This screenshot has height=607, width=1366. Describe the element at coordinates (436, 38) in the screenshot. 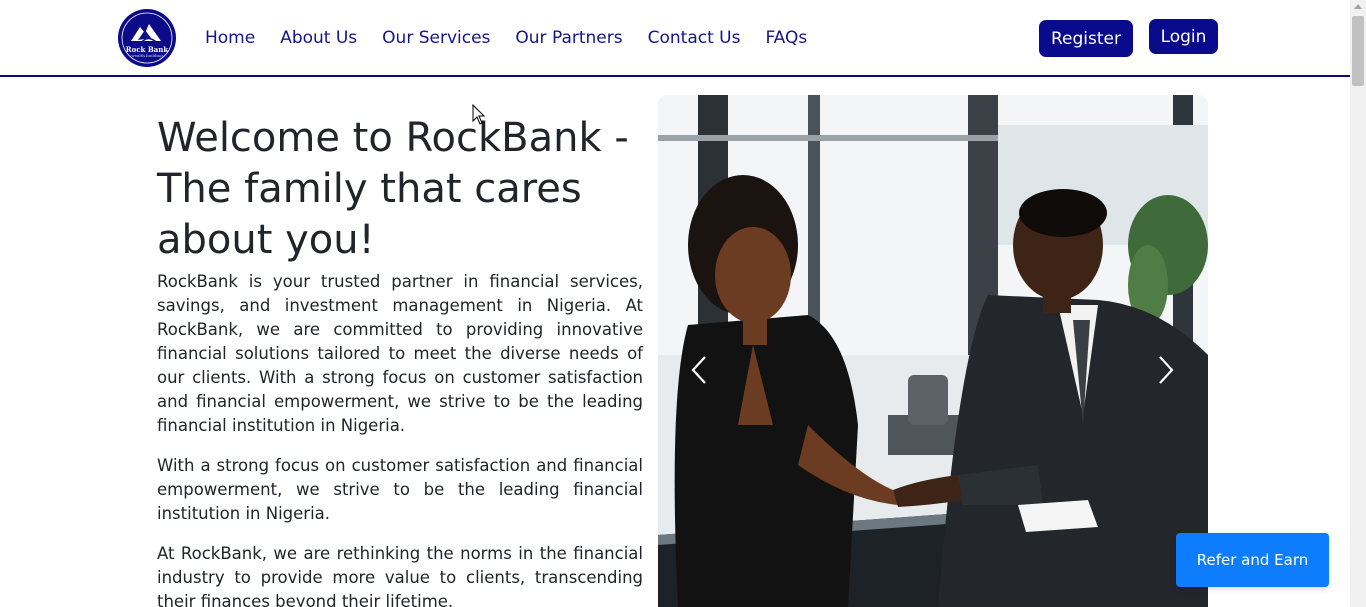

I see `nav-our-services: Our Services` at that location.